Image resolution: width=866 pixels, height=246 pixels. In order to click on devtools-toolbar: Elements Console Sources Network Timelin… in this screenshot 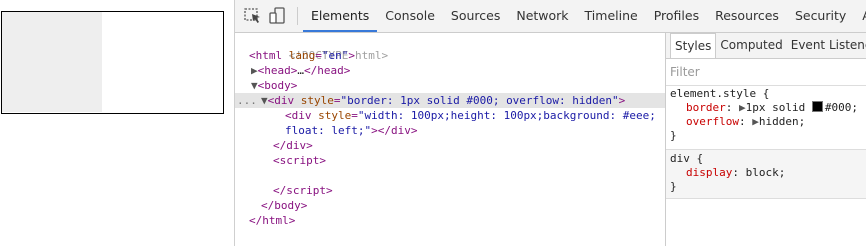, I will do `click(550, 16)`.